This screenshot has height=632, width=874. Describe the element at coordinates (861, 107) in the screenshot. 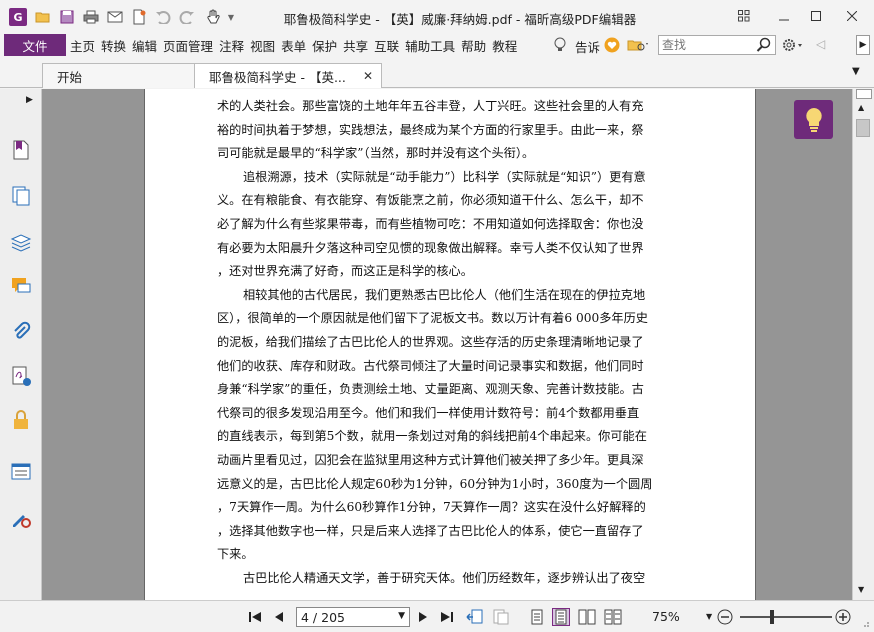

I see `scroll-up-icon: ▲` at that location.